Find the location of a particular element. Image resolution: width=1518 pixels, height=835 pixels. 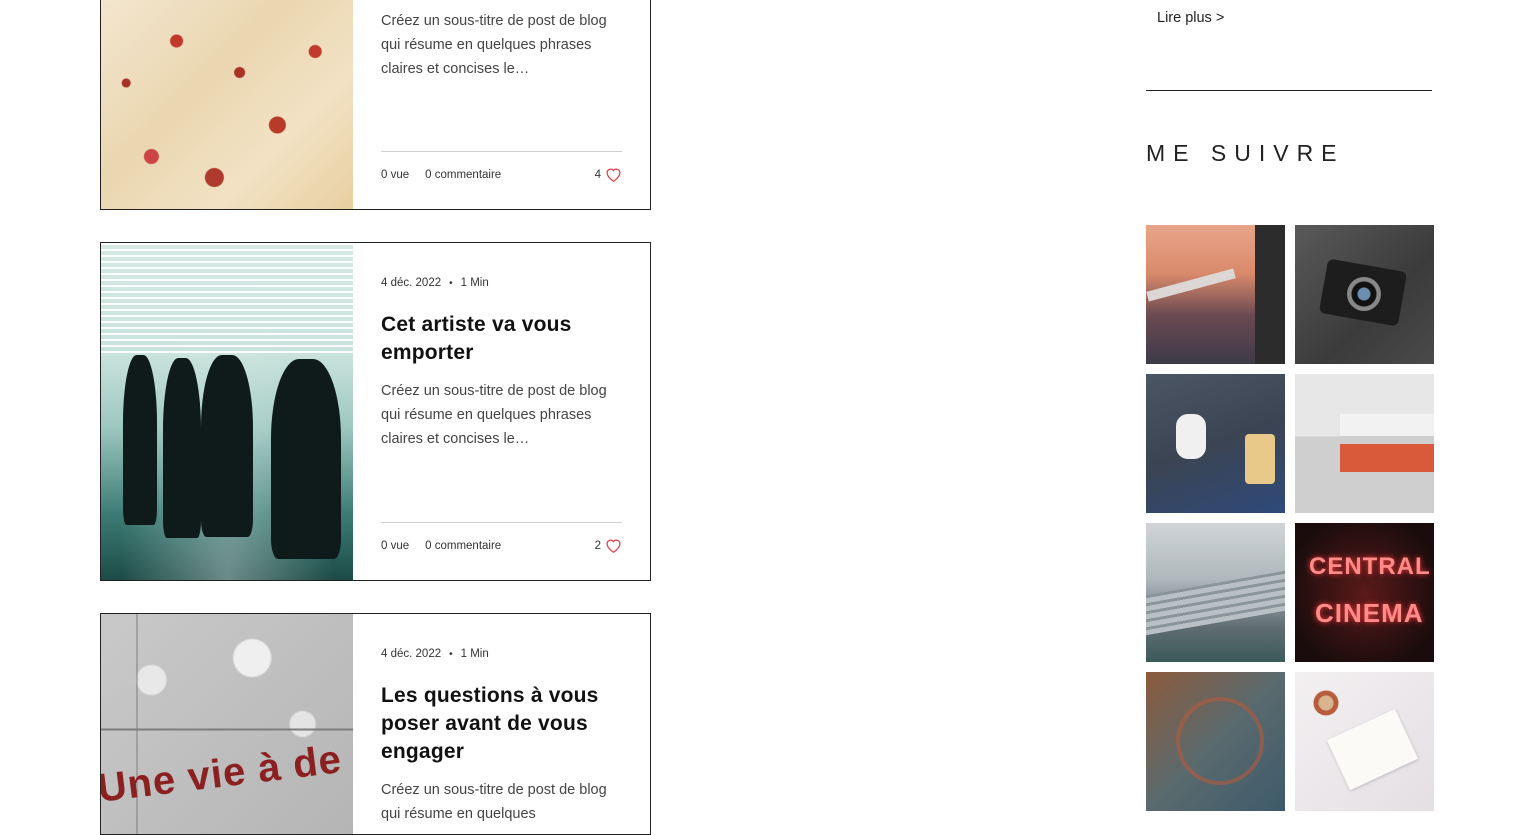

instagram-gallery is located at coordinates (1290, 518).